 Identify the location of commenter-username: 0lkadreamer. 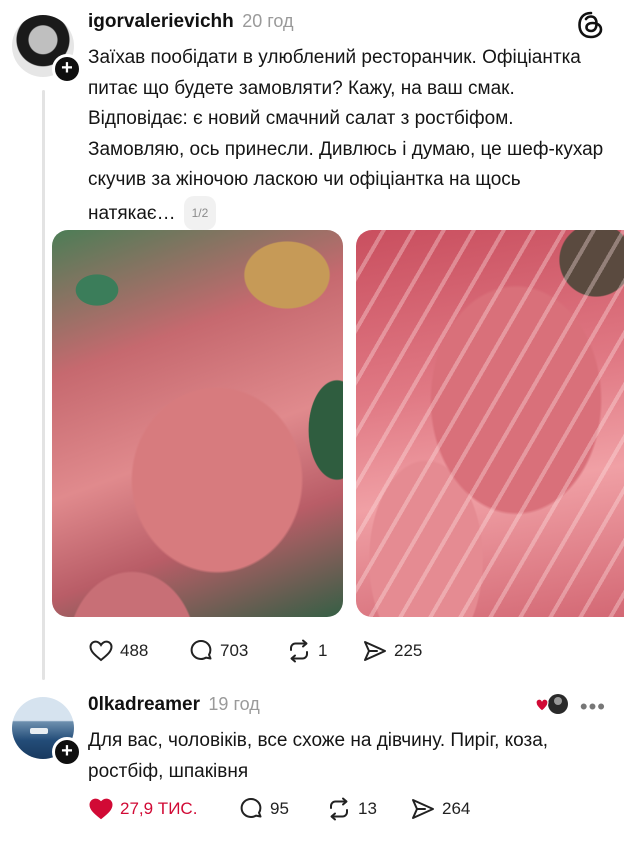
(144, 704).